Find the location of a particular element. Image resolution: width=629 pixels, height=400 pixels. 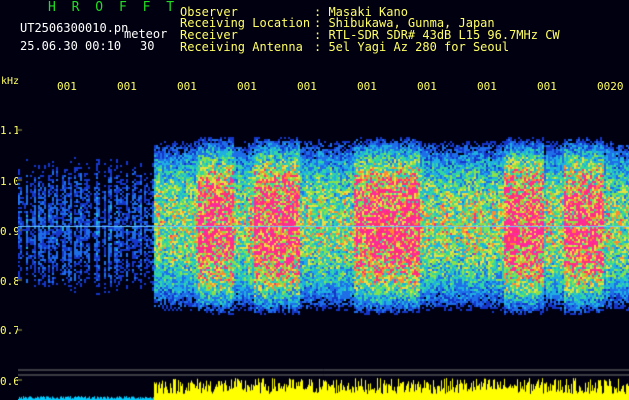

frequency-unit-label: kHz is located at coordinates (10, 81).